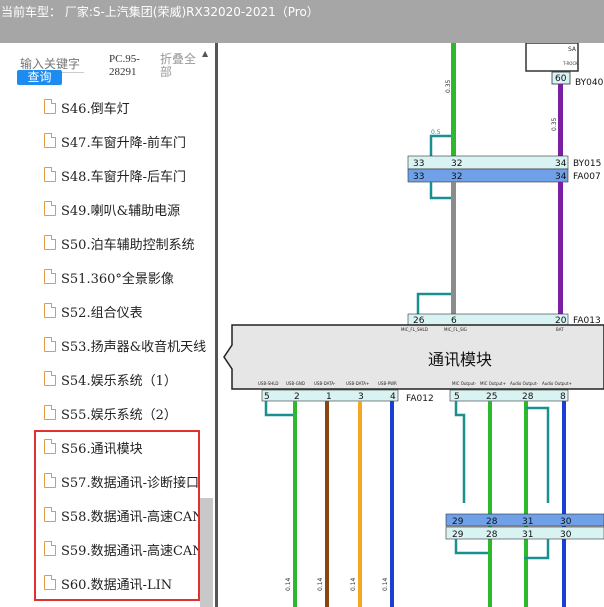 The image size is (604, 607). I want to click on scroll-up-arrow-icon: ▲, so click(205, 53).